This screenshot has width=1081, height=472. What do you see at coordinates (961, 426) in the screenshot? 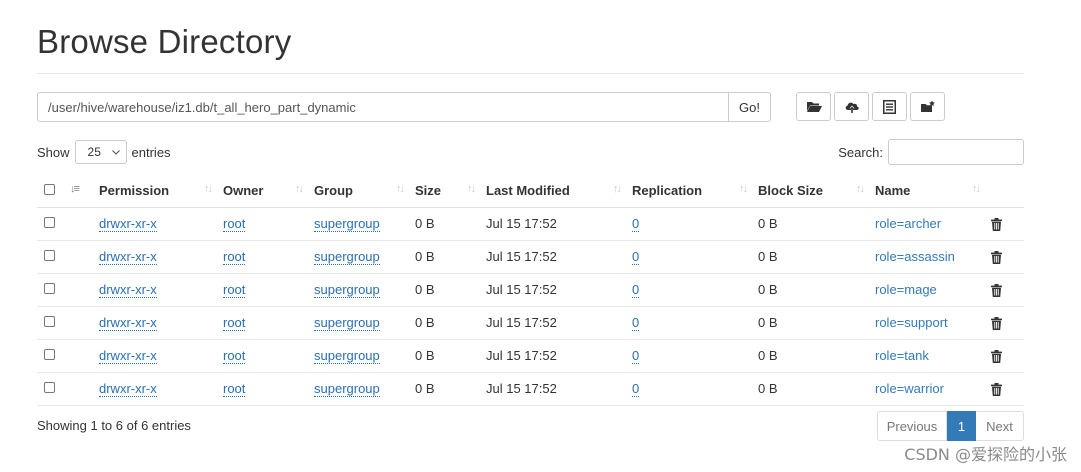
I see `page-1-button: 1` at bounding box center [961, 426].